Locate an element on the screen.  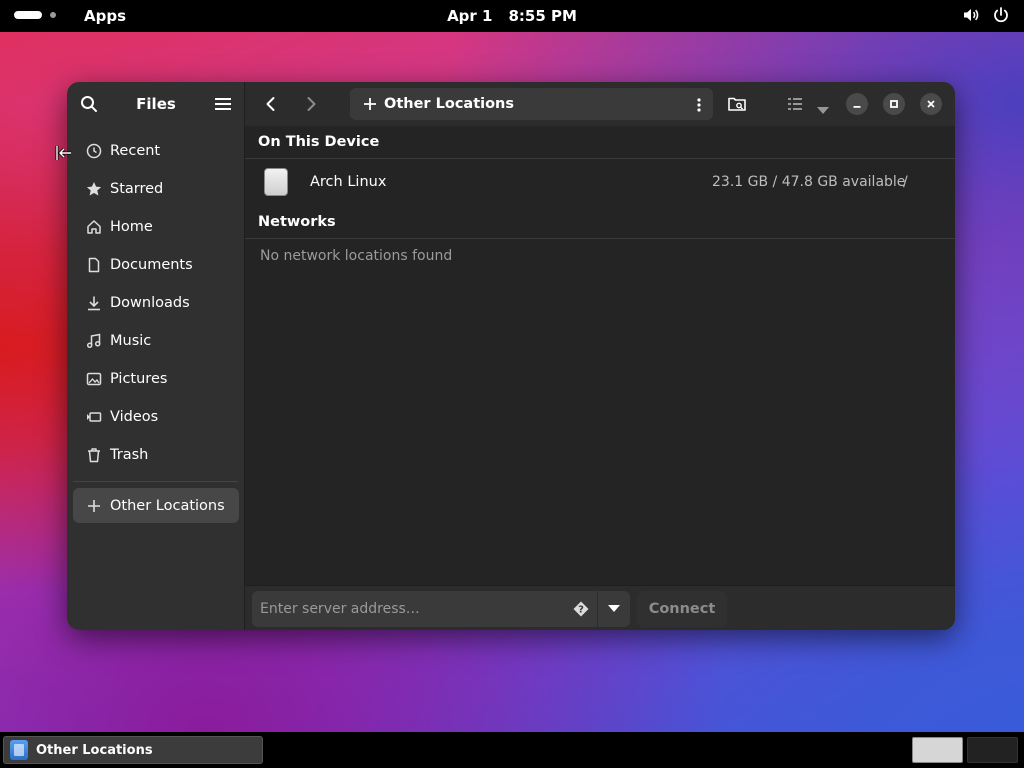
forward-arrow-icon is located at coordinates (311, 104).